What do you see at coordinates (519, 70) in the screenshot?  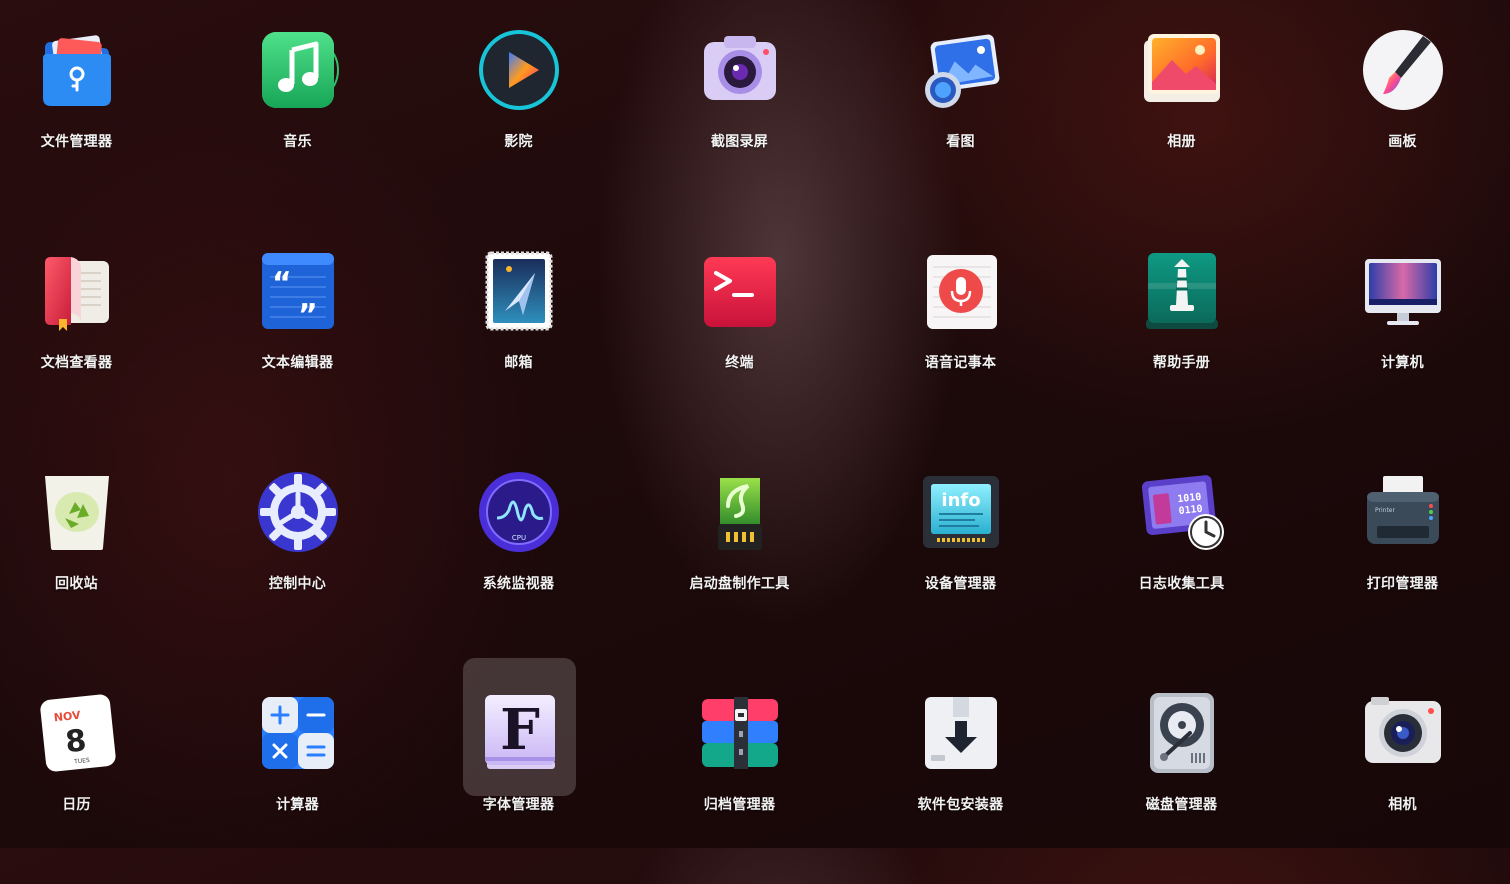 I see `movie-icon` at bounding box center [519, 70].